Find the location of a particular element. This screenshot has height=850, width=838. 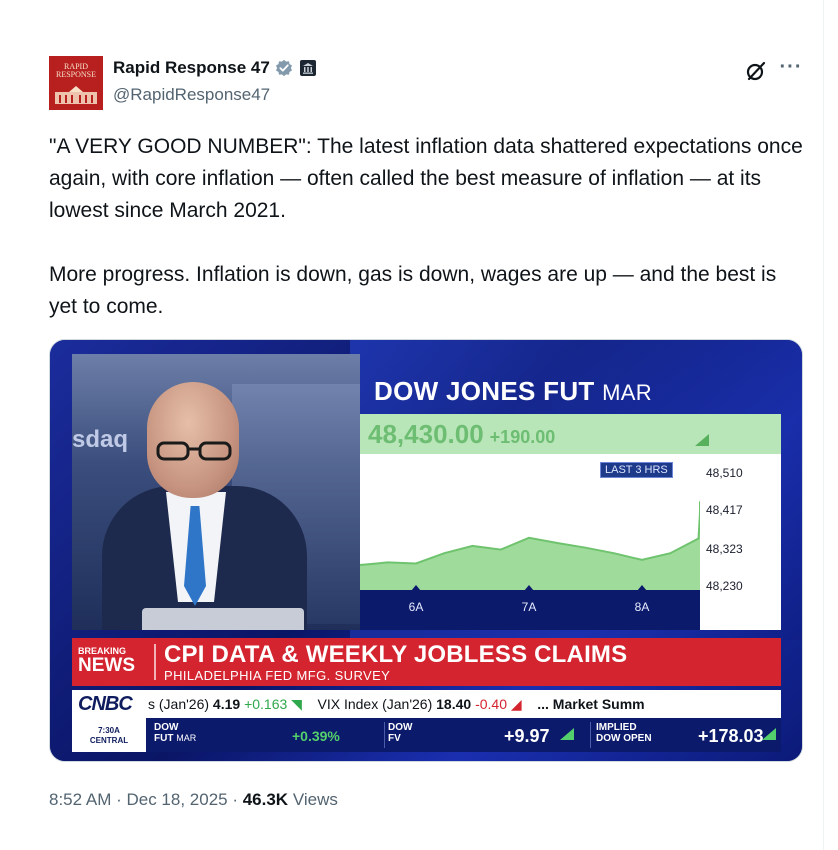

dow-fut-label: DOW FUT MAR is located at coordinates (175, 733).